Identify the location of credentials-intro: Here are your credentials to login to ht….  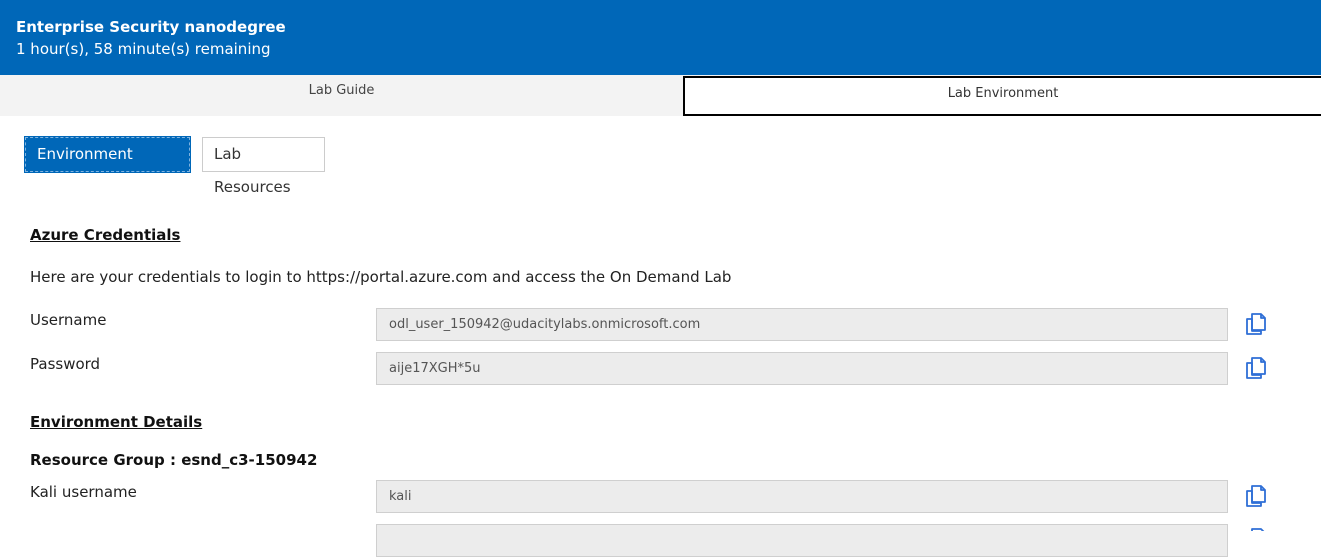
(381, 277).